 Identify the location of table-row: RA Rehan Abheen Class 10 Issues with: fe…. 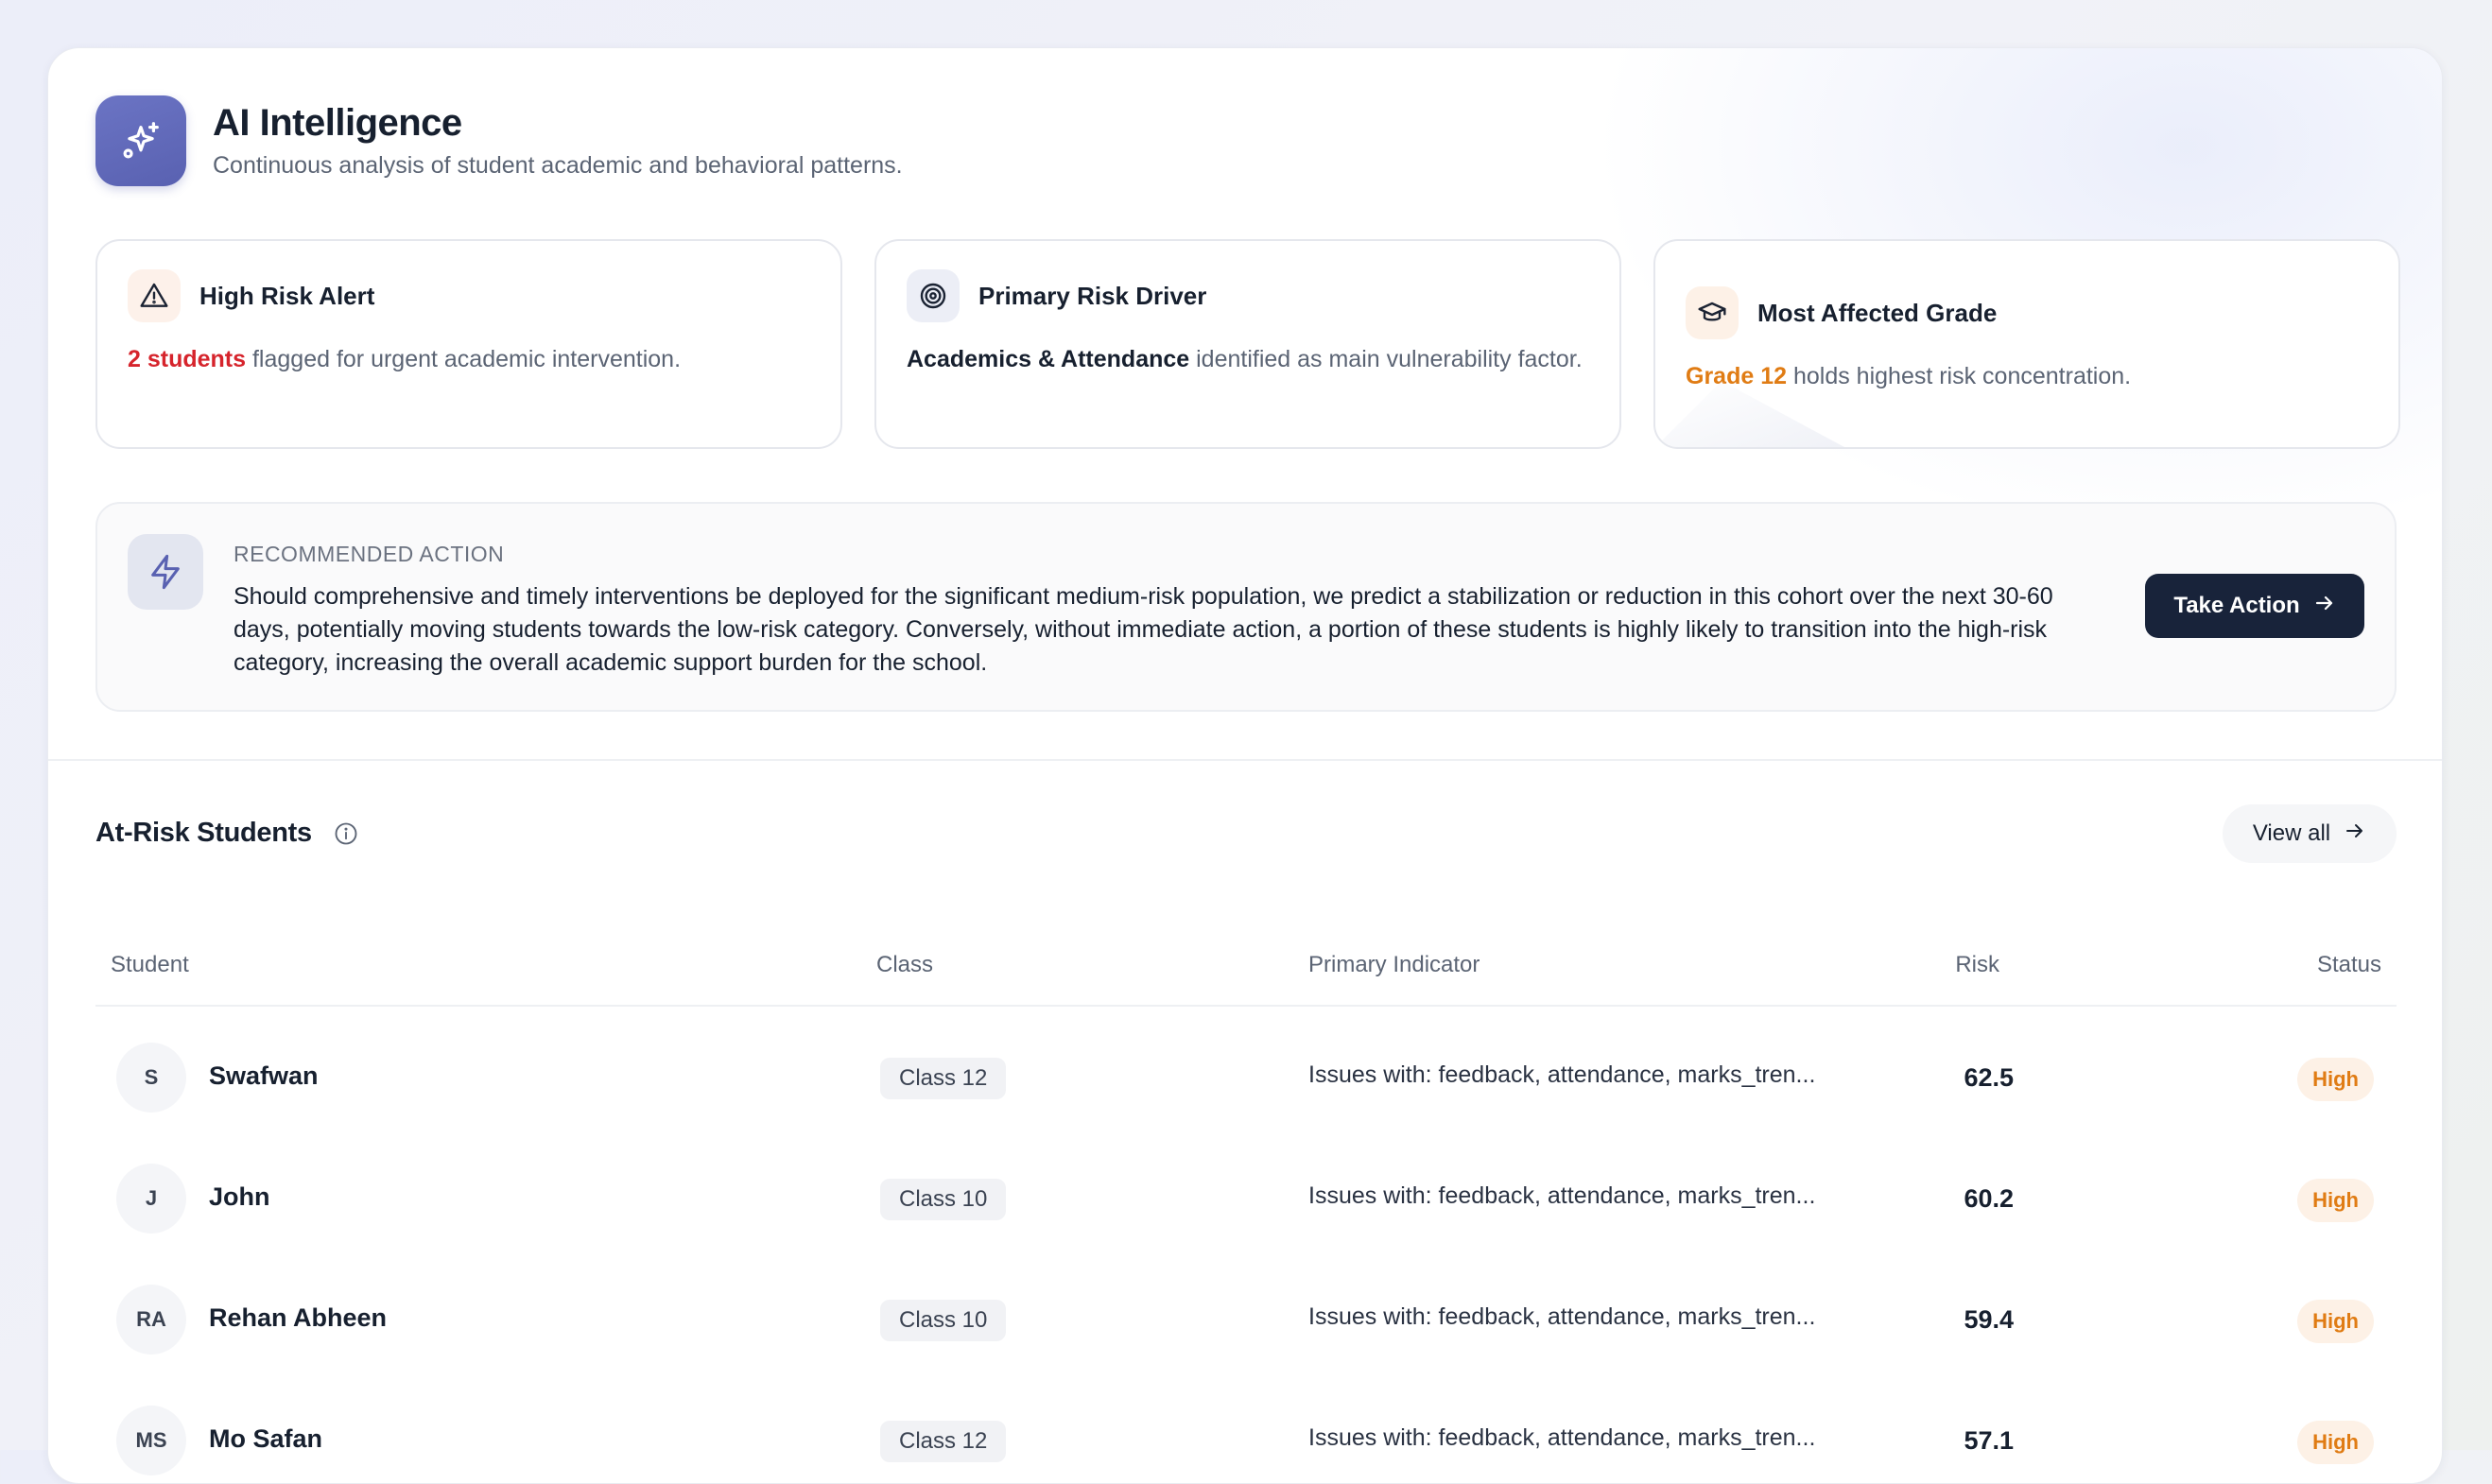
(1246, 1334).